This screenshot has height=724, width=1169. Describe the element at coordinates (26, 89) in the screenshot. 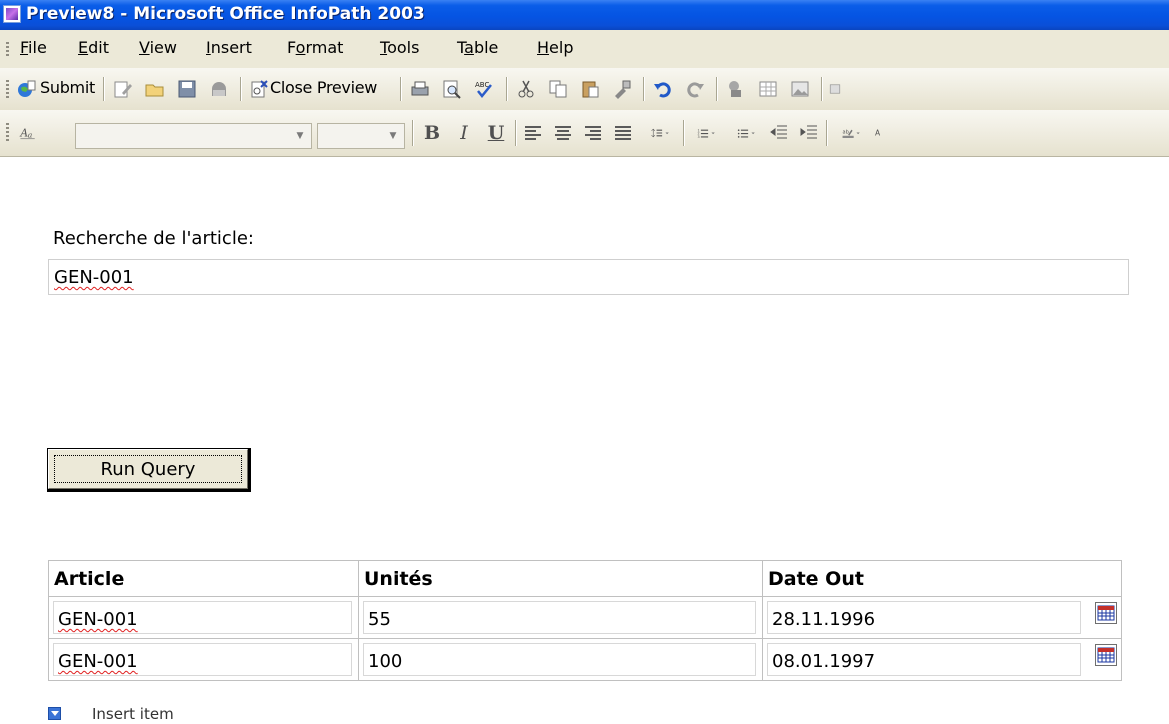

I see `submit-icon` at that location.